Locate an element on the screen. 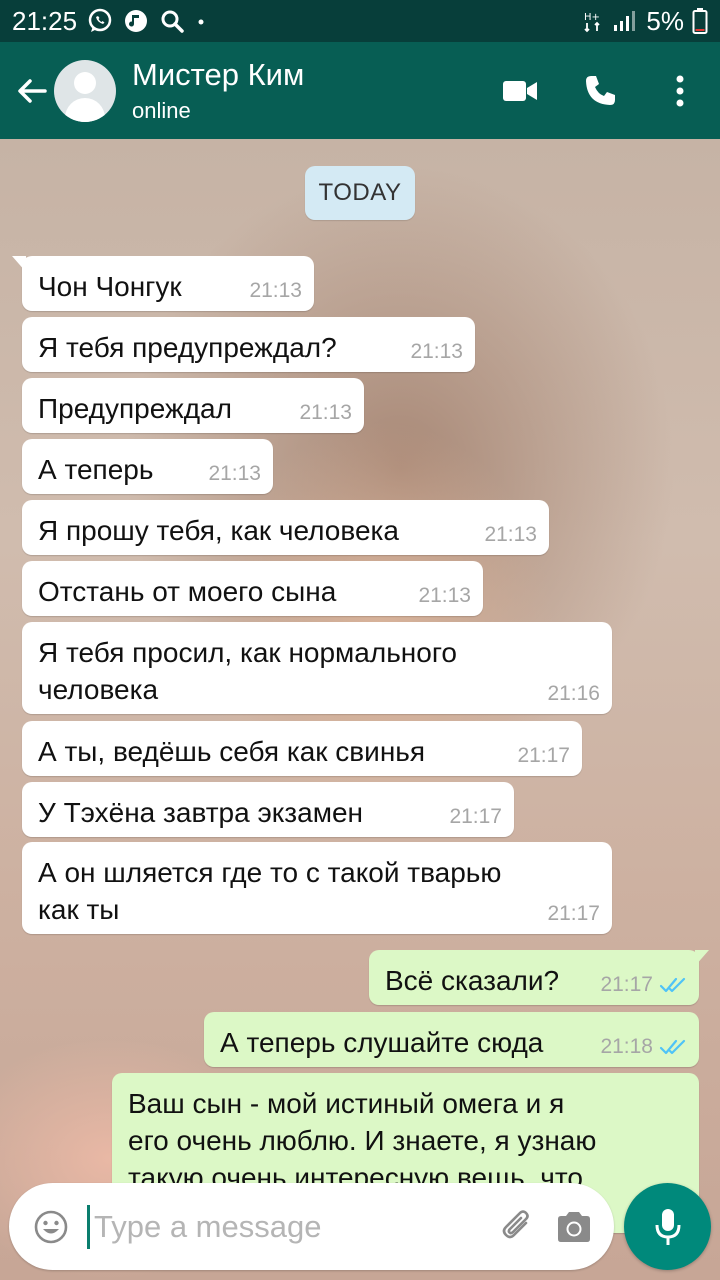  message-text: А ты, ведёшь себя как свинья is located at coordinates (232, 751).